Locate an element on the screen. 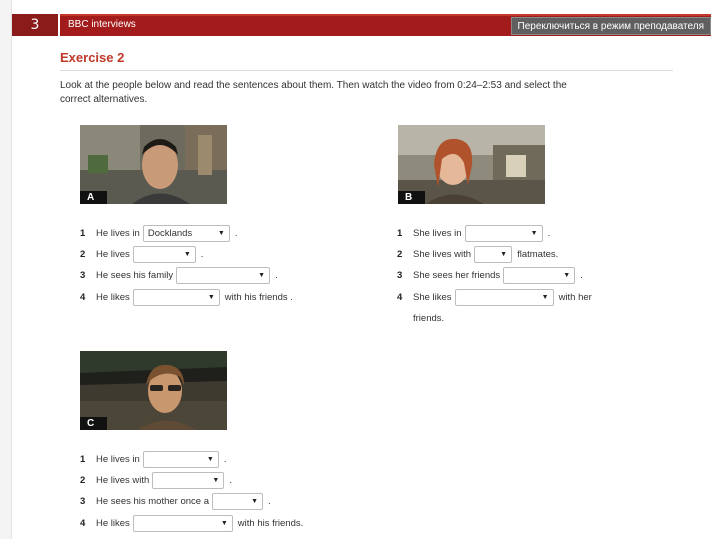 This screenshot has height=539, width=711. question-text-continued: friends. is located at coordinates (429, 318).